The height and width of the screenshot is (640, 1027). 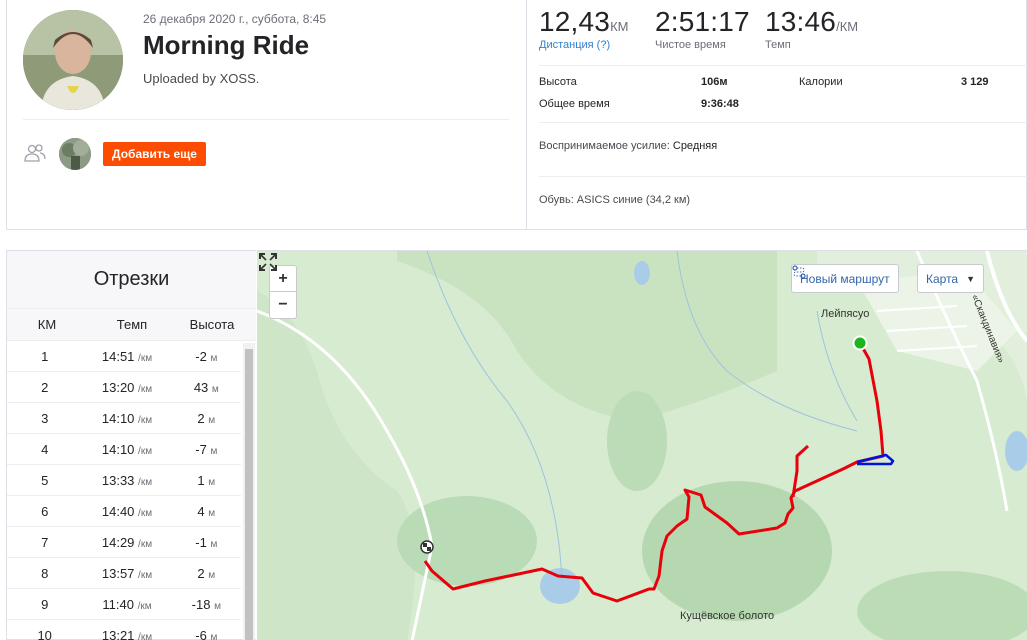 What do you see at coordinates (206, 511) in the screenshot?
I see `split-elev: 4 м` at bounding box center [206, 511].